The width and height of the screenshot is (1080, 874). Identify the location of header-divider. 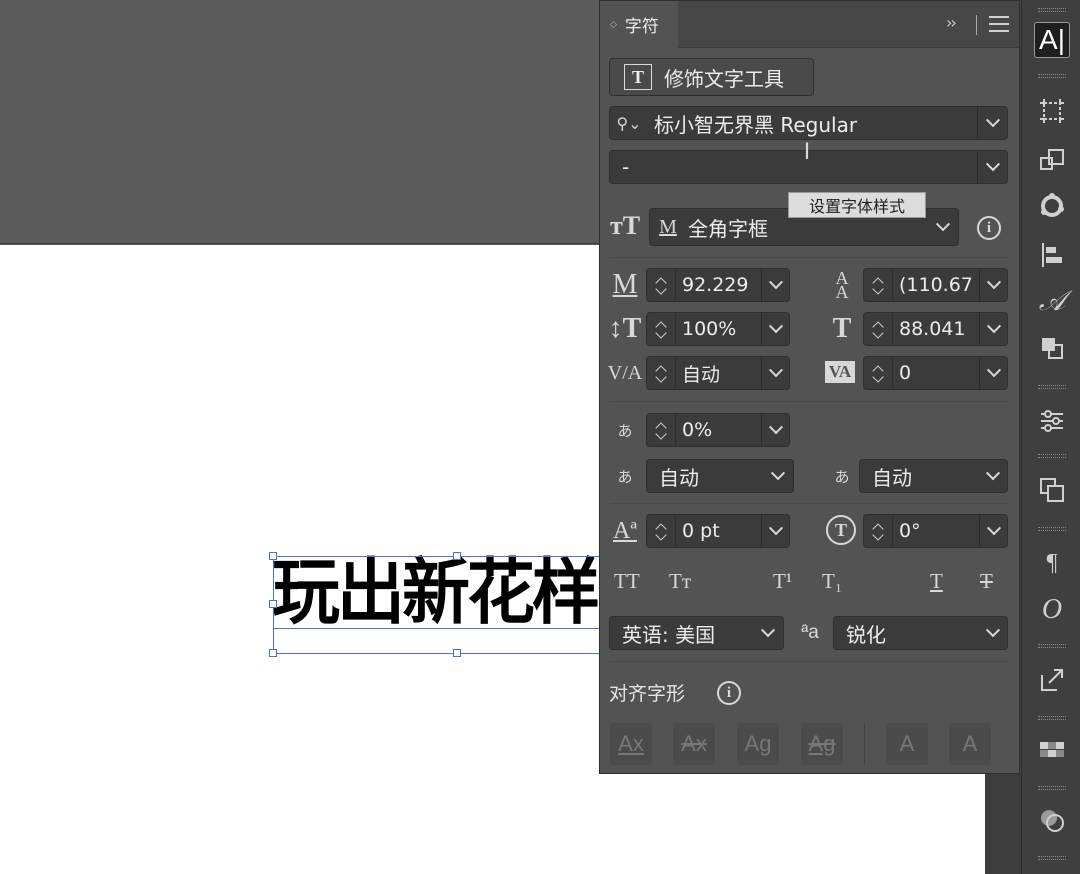
(976, 25).